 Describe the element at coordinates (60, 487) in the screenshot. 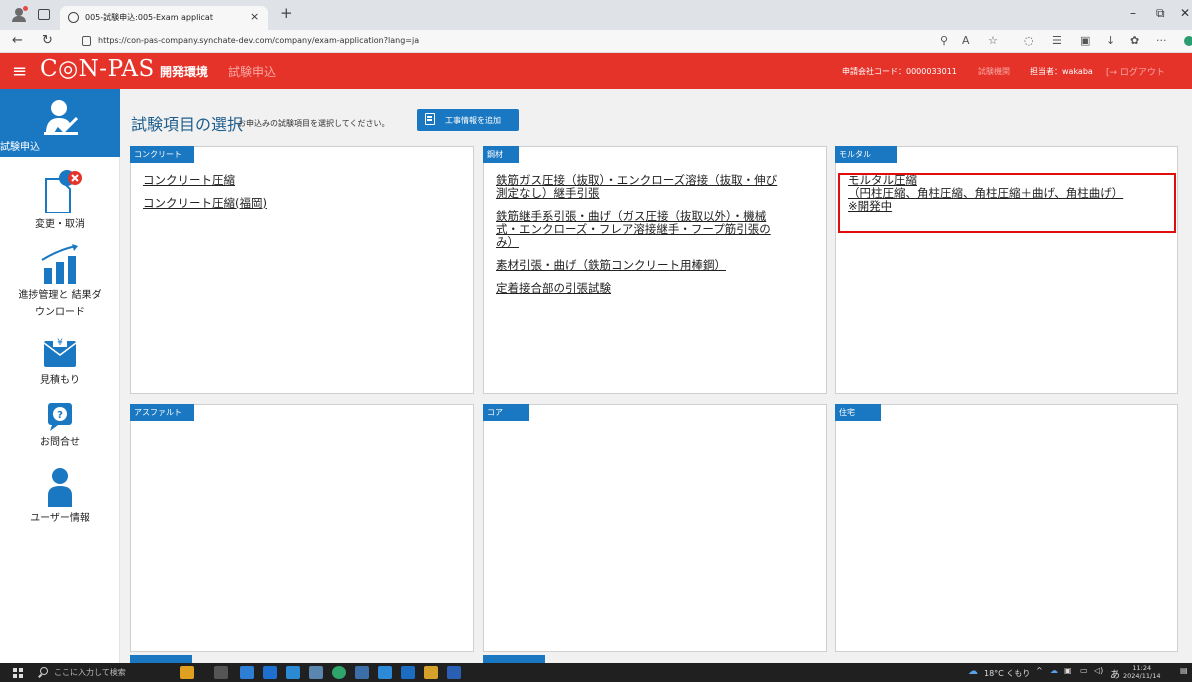

I see `user-icon` at that location.